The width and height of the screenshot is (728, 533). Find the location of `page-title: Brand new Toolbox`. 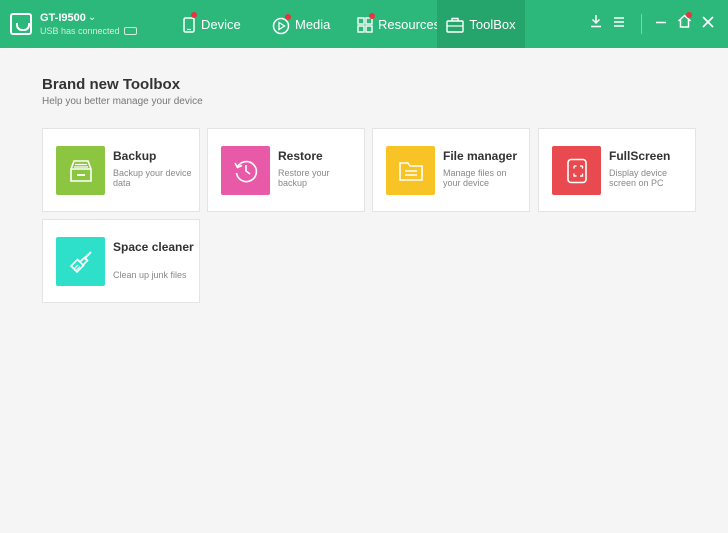

page-title: Brand new Toolbox is located at coordinates (111, 84).